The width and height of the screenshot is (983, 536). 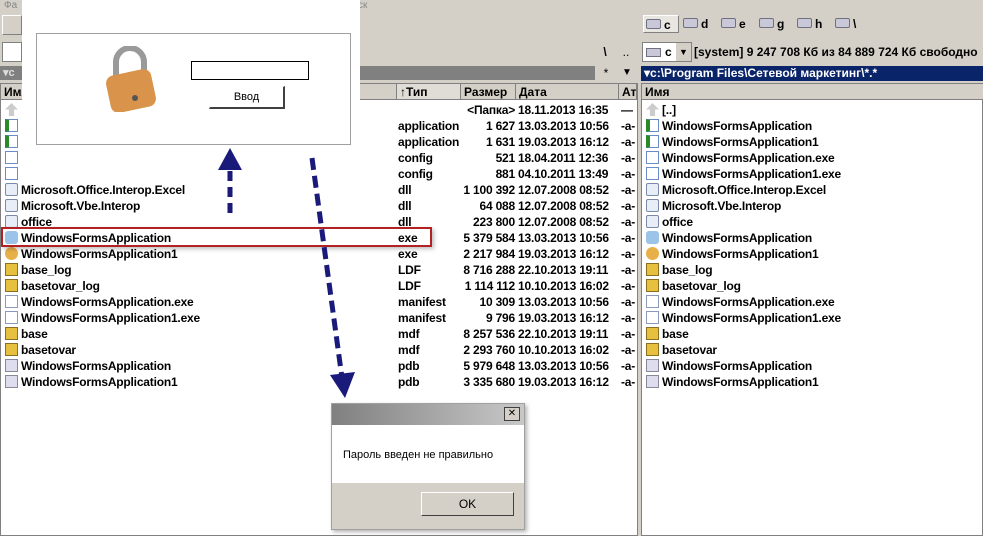 I want to click on message-title-bar: ✕, so click(x=428, y=414).